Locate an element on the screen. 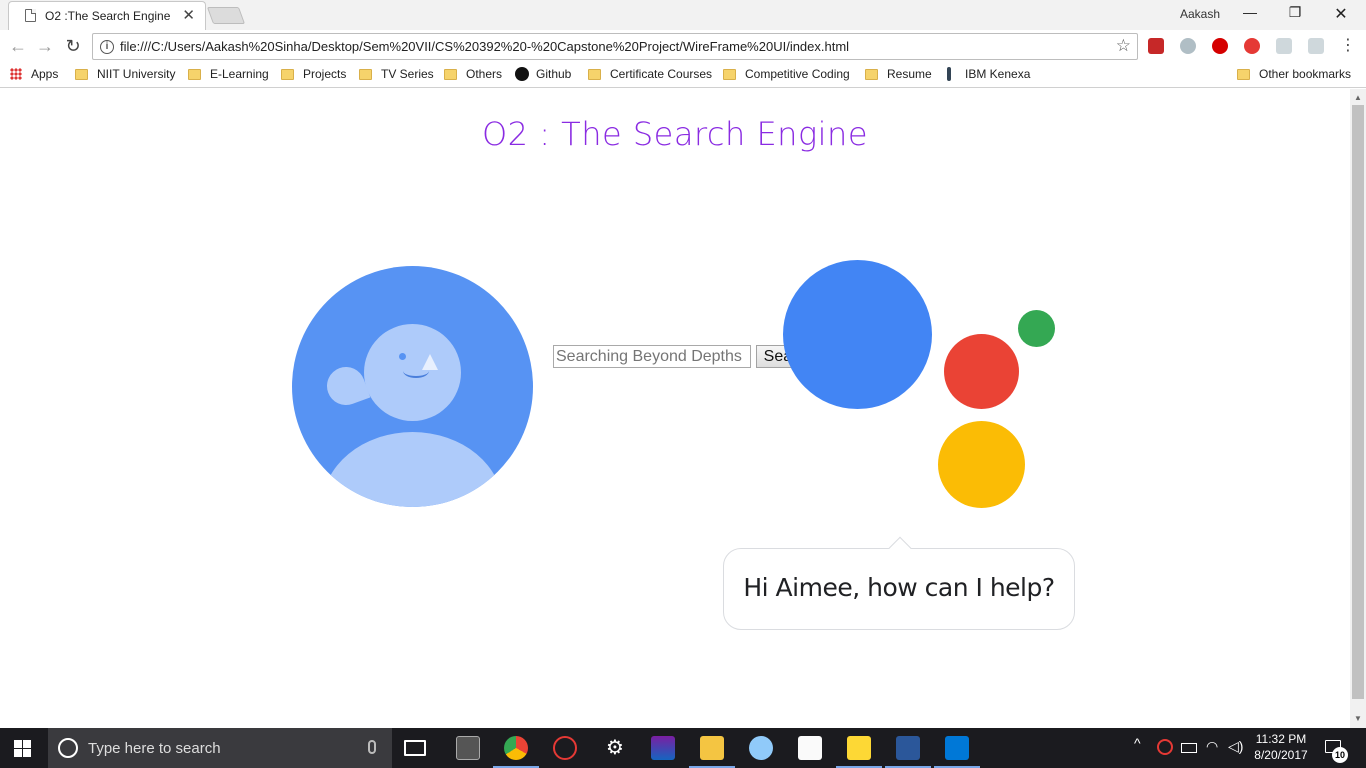  avatar-eye is located at coordinates (402, 356).